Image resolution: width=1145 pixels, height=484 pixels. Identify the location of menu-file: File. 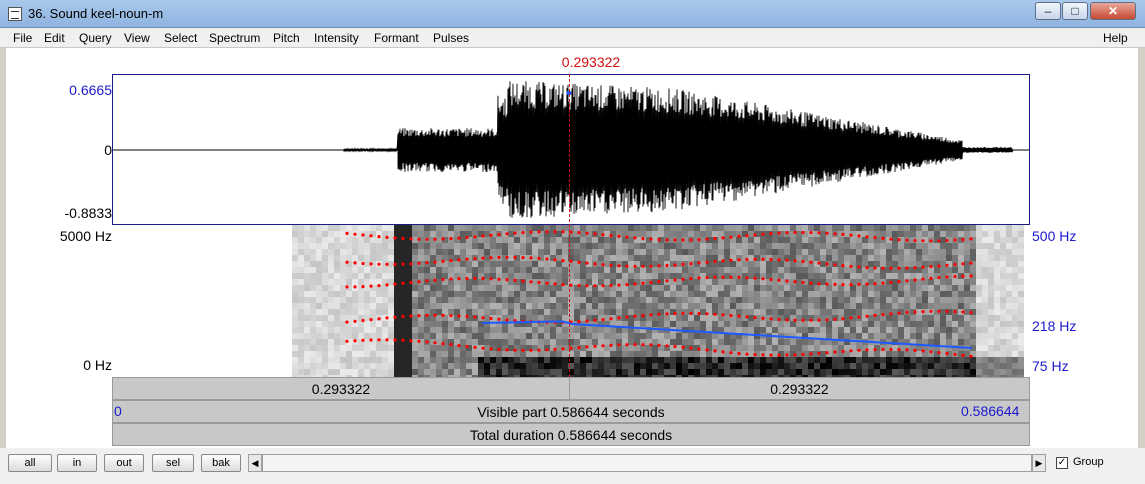
(22, 38).